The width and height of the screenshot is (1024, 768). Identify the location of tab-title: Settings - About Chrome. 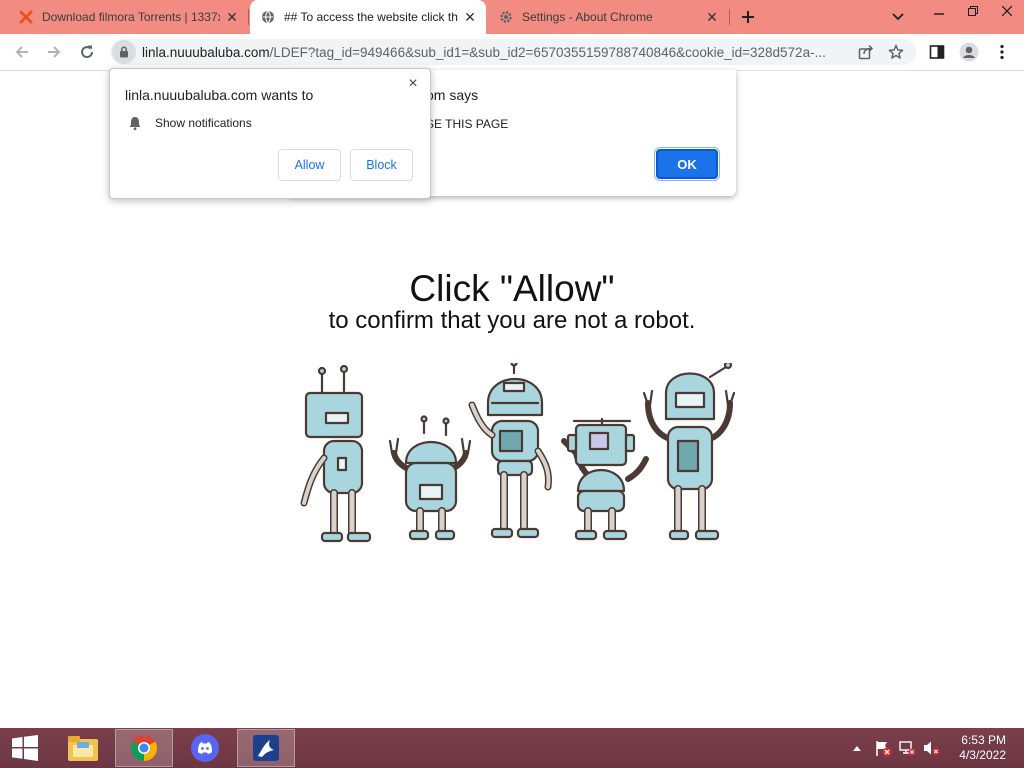
(587, 17).